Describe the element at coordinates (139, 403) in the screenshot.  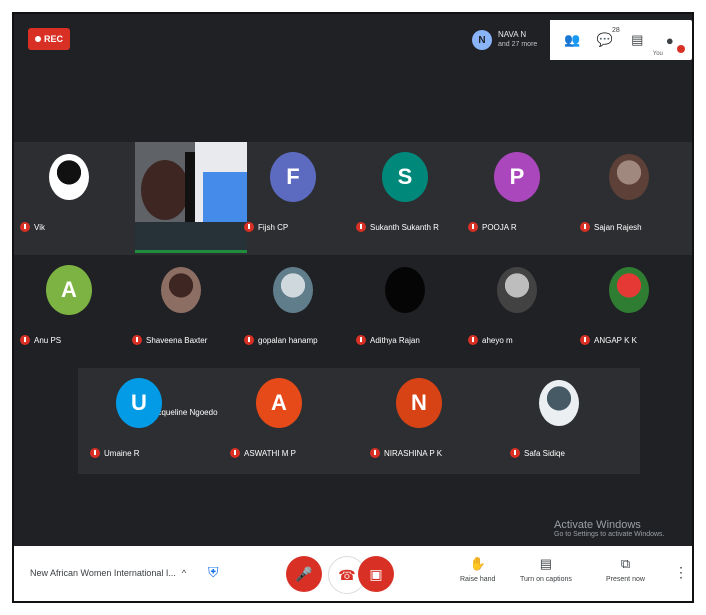
I see `participant-avatar: U` at that location.